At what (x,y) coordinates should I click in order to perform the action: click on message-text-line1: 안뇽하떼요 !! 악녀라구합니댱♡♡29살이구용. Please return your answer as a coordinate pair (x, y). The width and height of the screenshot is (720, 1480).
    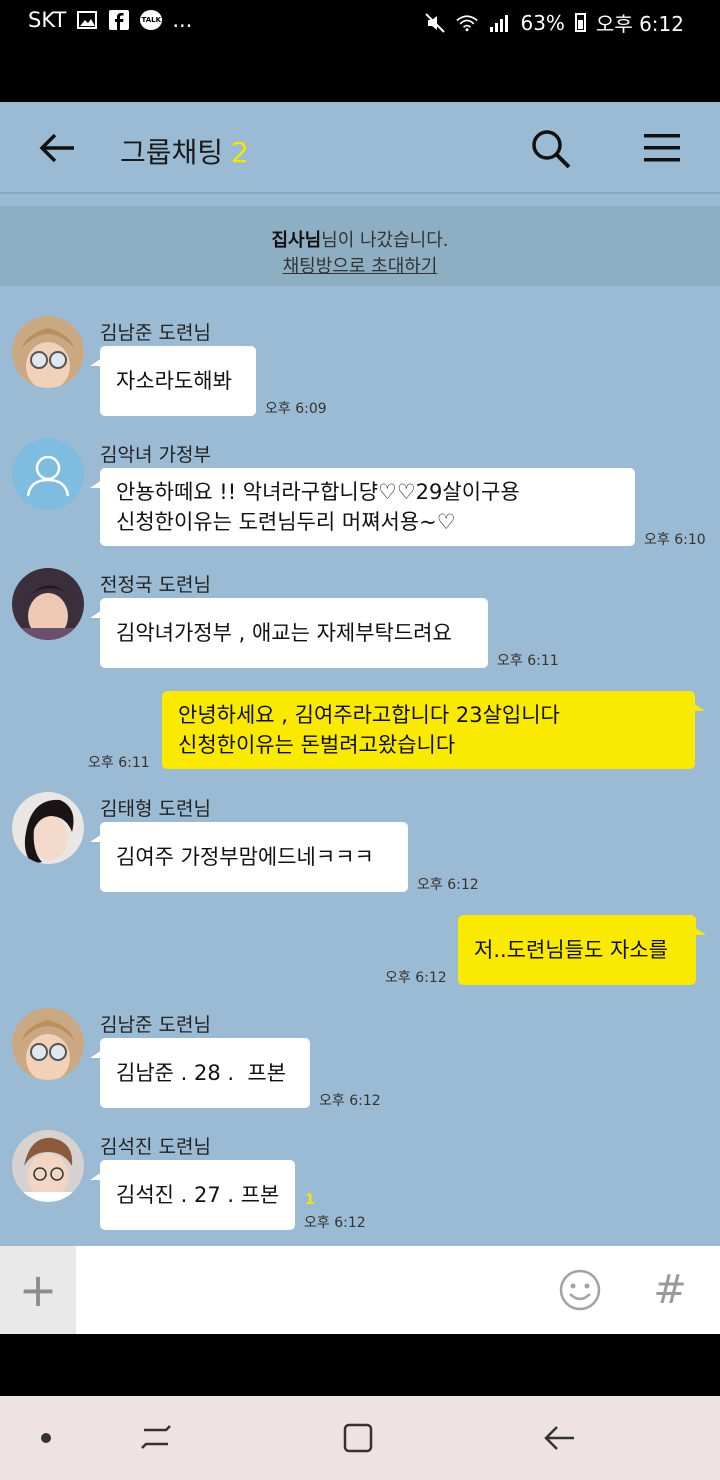
    Looking at the image, I should click on (318, 492).